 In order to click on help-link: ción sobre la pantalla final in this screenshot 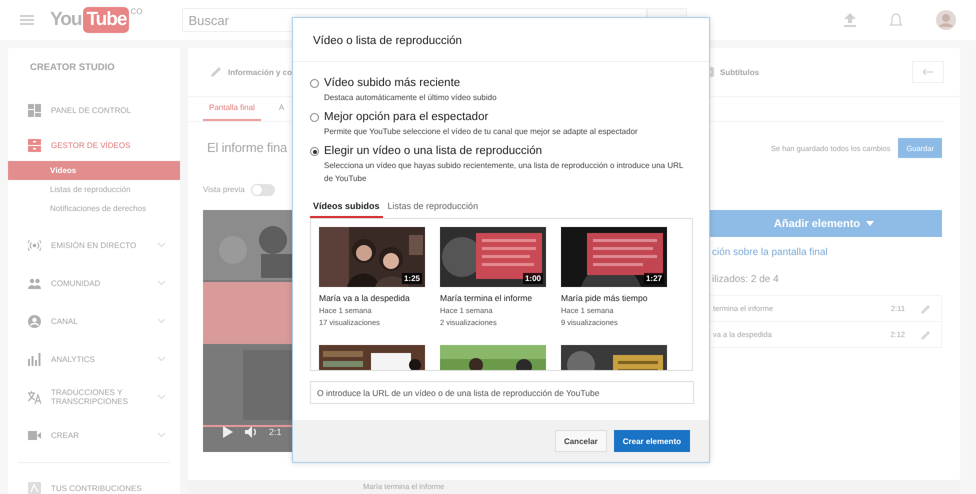, I will do `click(824, 252)`.